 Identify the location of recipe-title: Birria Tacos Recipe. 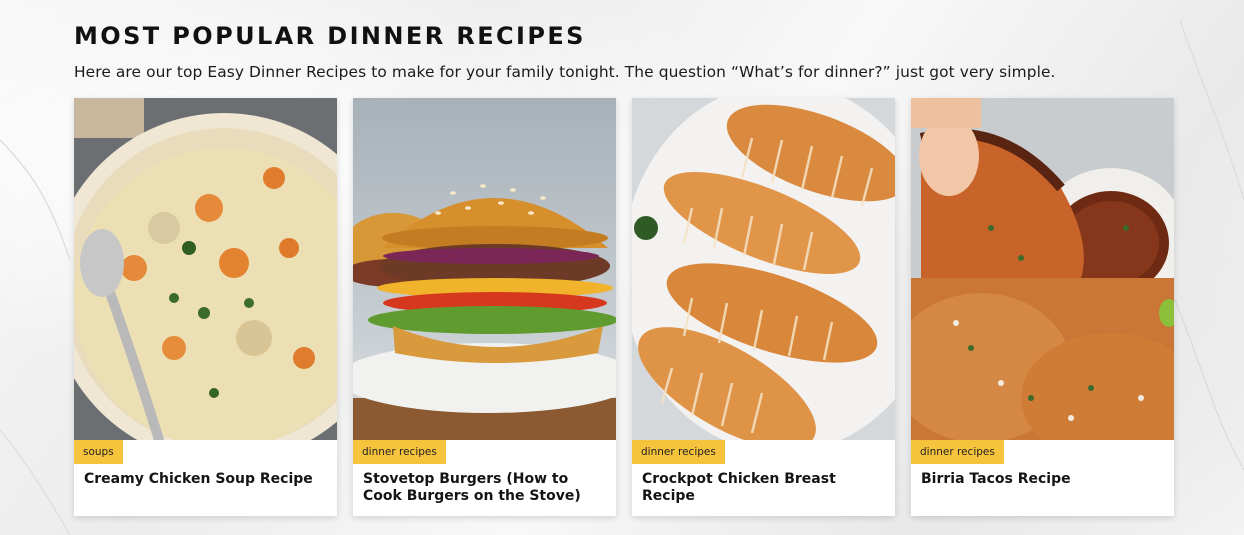
(1041, 479).